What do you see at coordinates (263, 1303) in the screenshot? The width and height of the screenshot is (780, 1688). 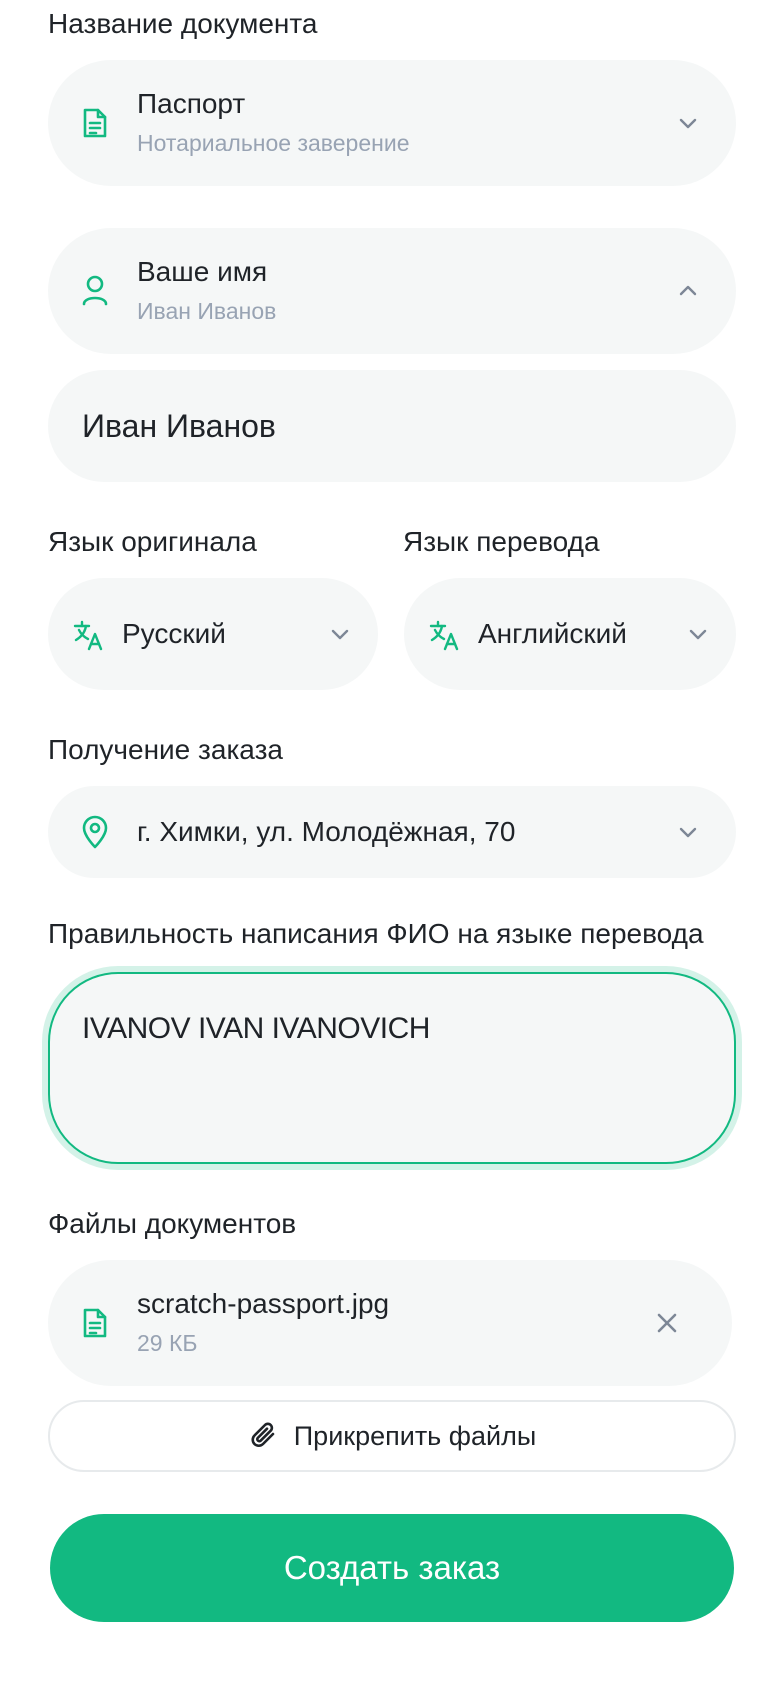 I see `file-name: scratch-passport.jpg` at bounding box center [263, 1303].